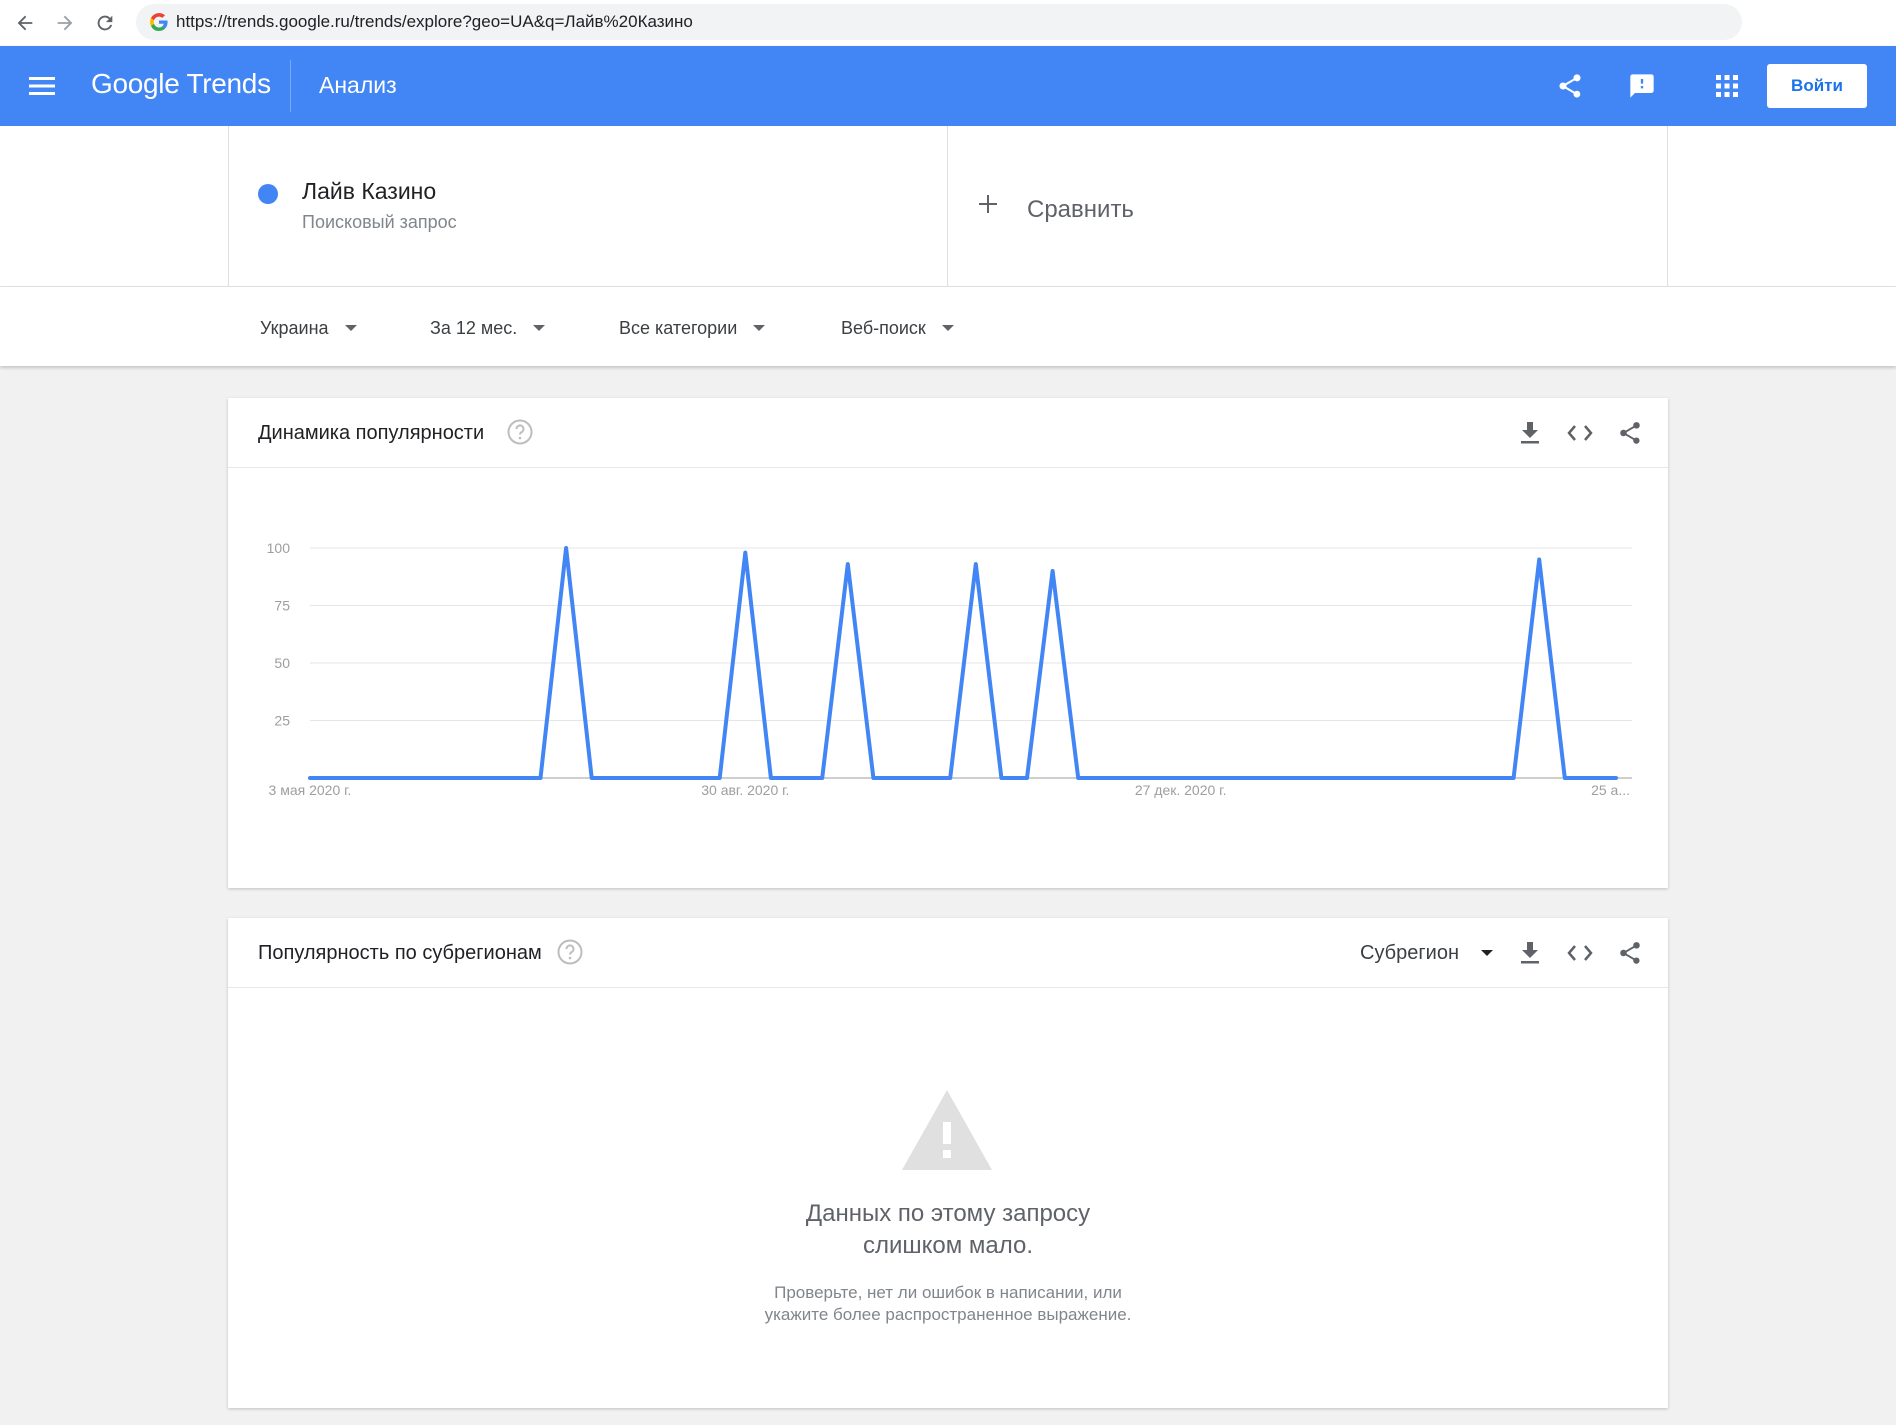 The height and width of the screenshot is (1425, 1896). I want to click on header-divider, so click(290, 86).